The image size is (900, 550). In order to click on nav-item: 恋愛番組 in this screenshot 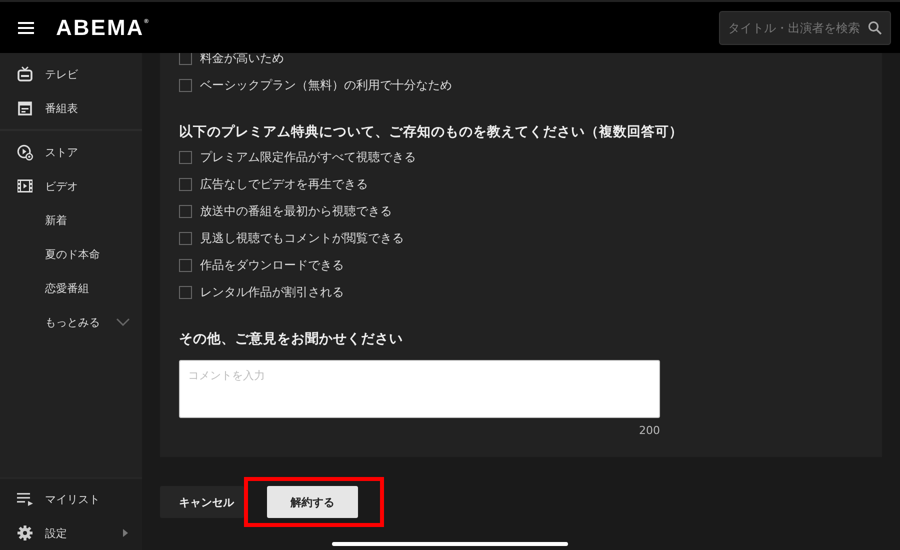, I will do `click(71, 288)`.